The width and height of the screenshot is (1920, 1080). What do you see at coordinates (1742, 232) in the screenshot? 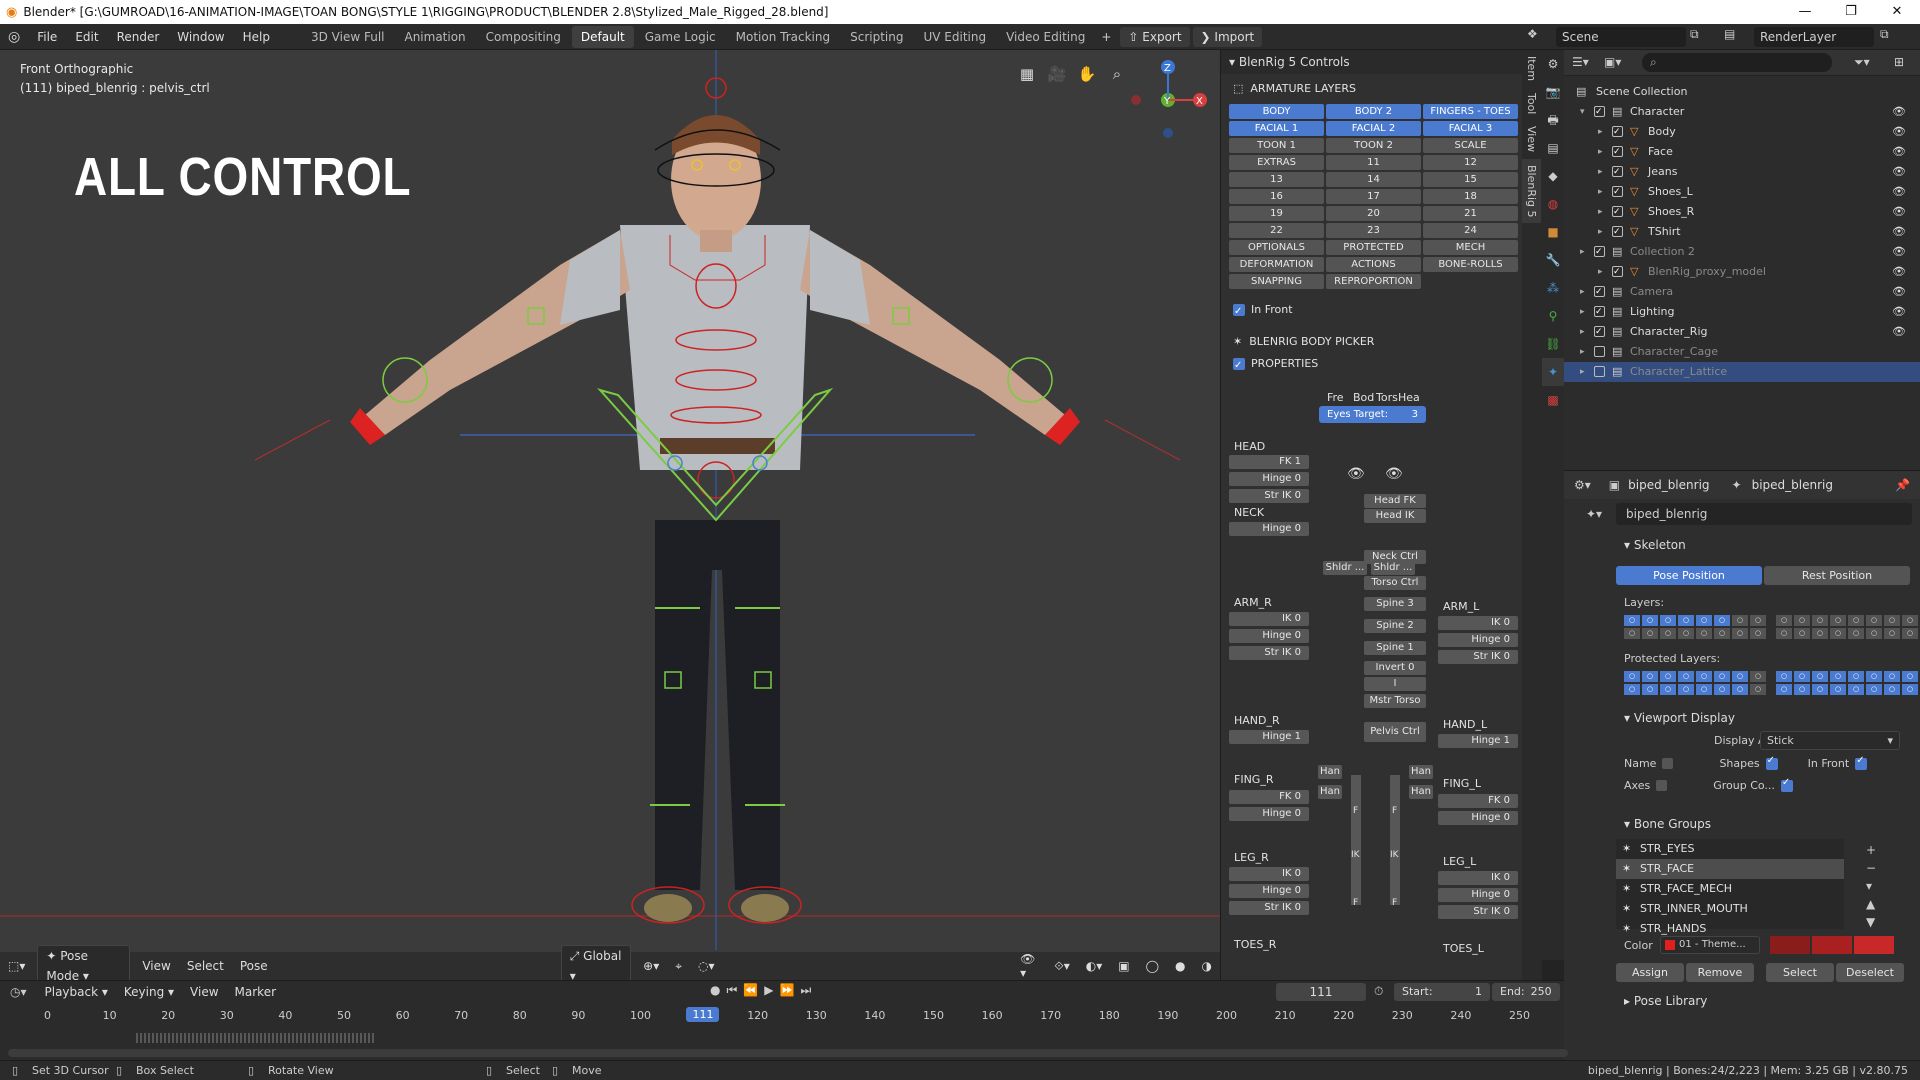
I see `outliner-row: ▸ ▽ TShirt 👁` at bounding box center [1742, 232].